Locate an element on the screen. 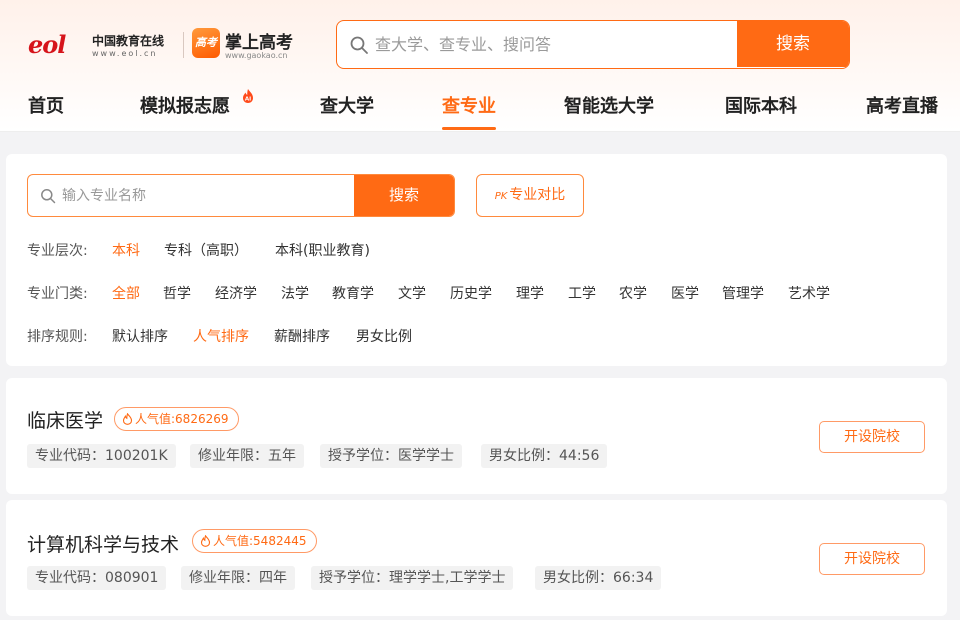  eol-logo-name: 中国教育在线 is located at coordinates (128, 41).